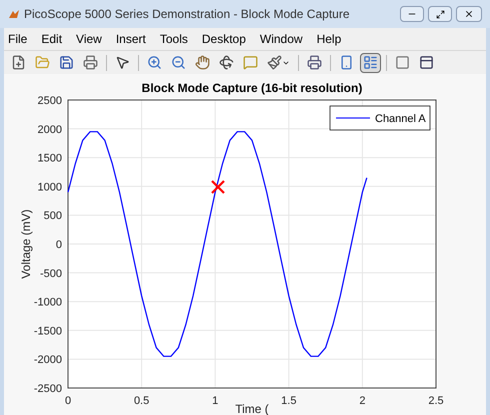  I want to click on new-file-icon, so click(18, 62).